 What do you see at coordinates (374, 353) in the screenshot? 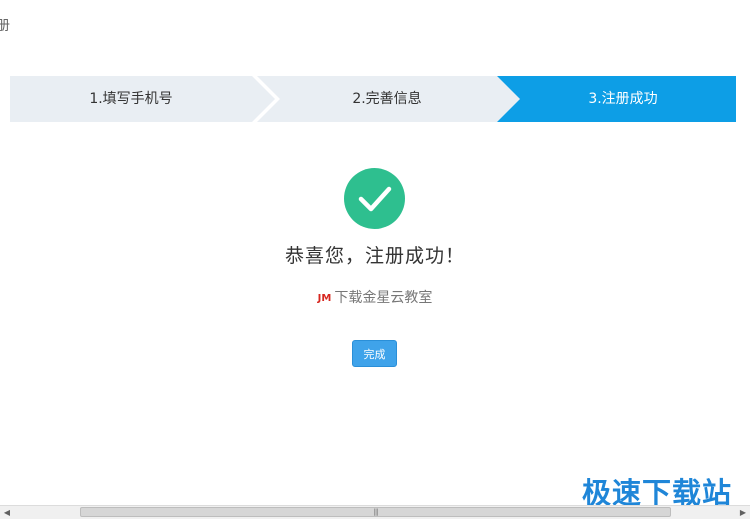
I see `done-button: 完成` at bounding box center [374, 353].